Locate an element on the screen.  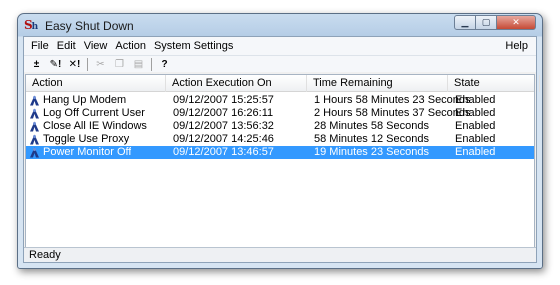
cell-remaining: 2 Hours 58 Minutes 37 Seconds is located at coordinates (392, 113).